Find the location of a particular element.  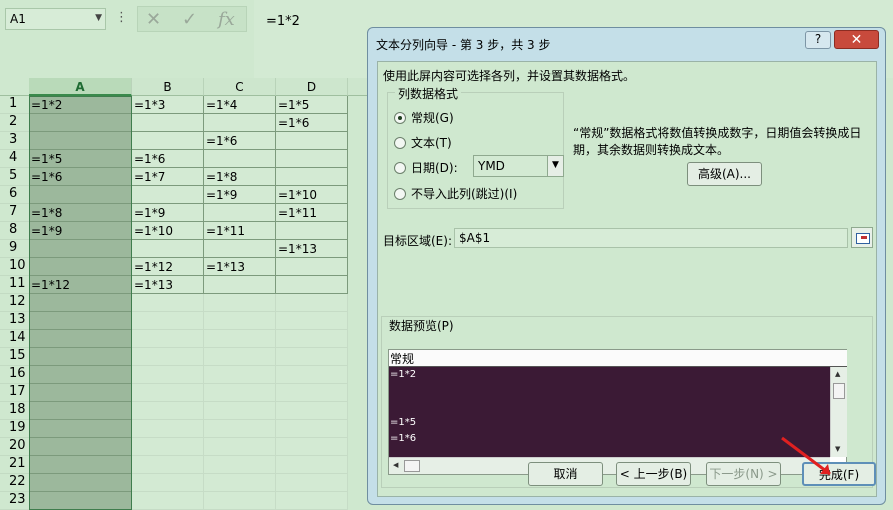

back-button: < 上一步(B) is located at coordinates (653, 474).